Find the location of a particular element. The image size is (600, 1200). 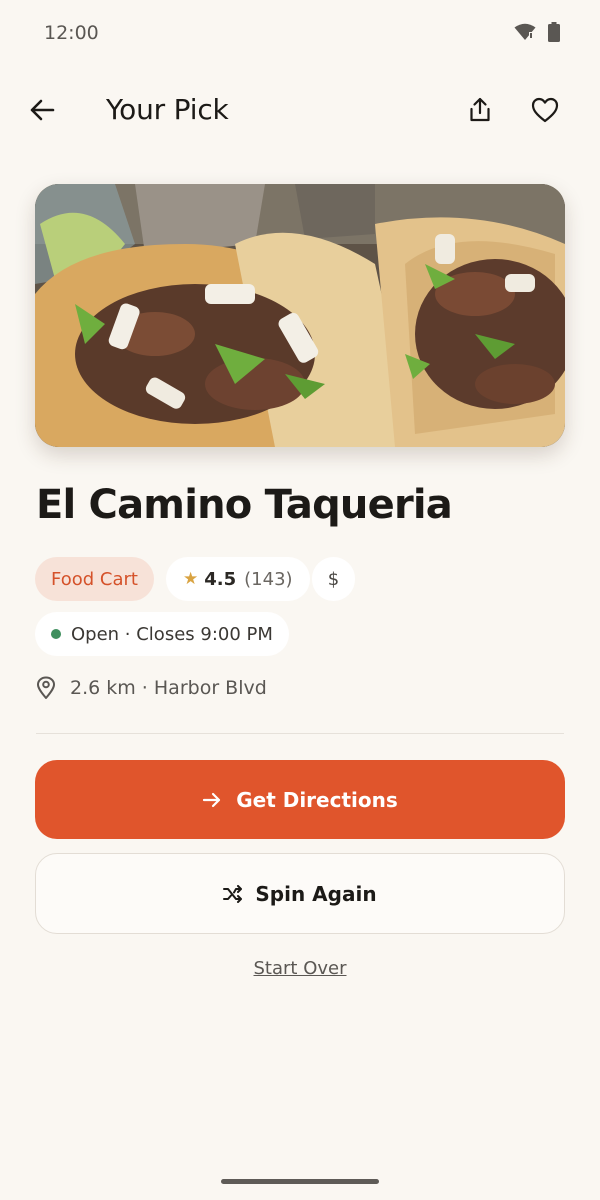

hours-chip: Open · Closes 9:00 PM is located at coordinates (162, 634).